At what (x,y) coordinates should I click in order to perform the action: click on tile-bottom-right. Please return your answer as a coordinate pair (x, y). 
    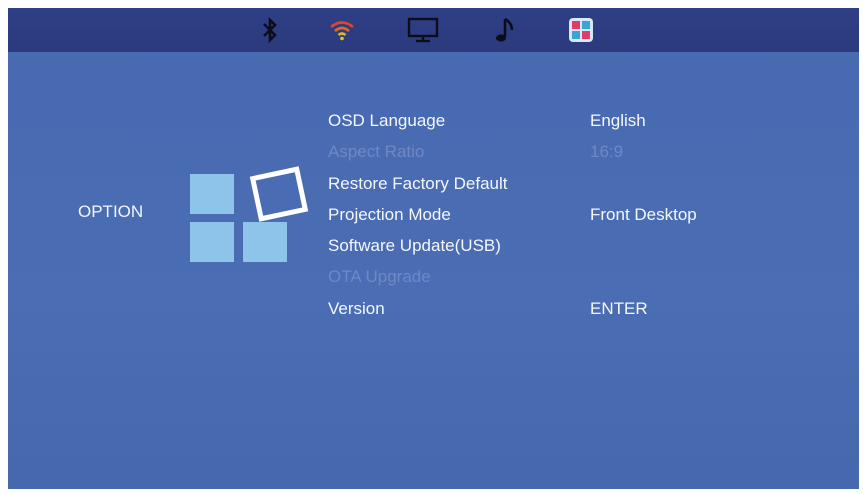
    Looking at the image, I should click on (265, 242).